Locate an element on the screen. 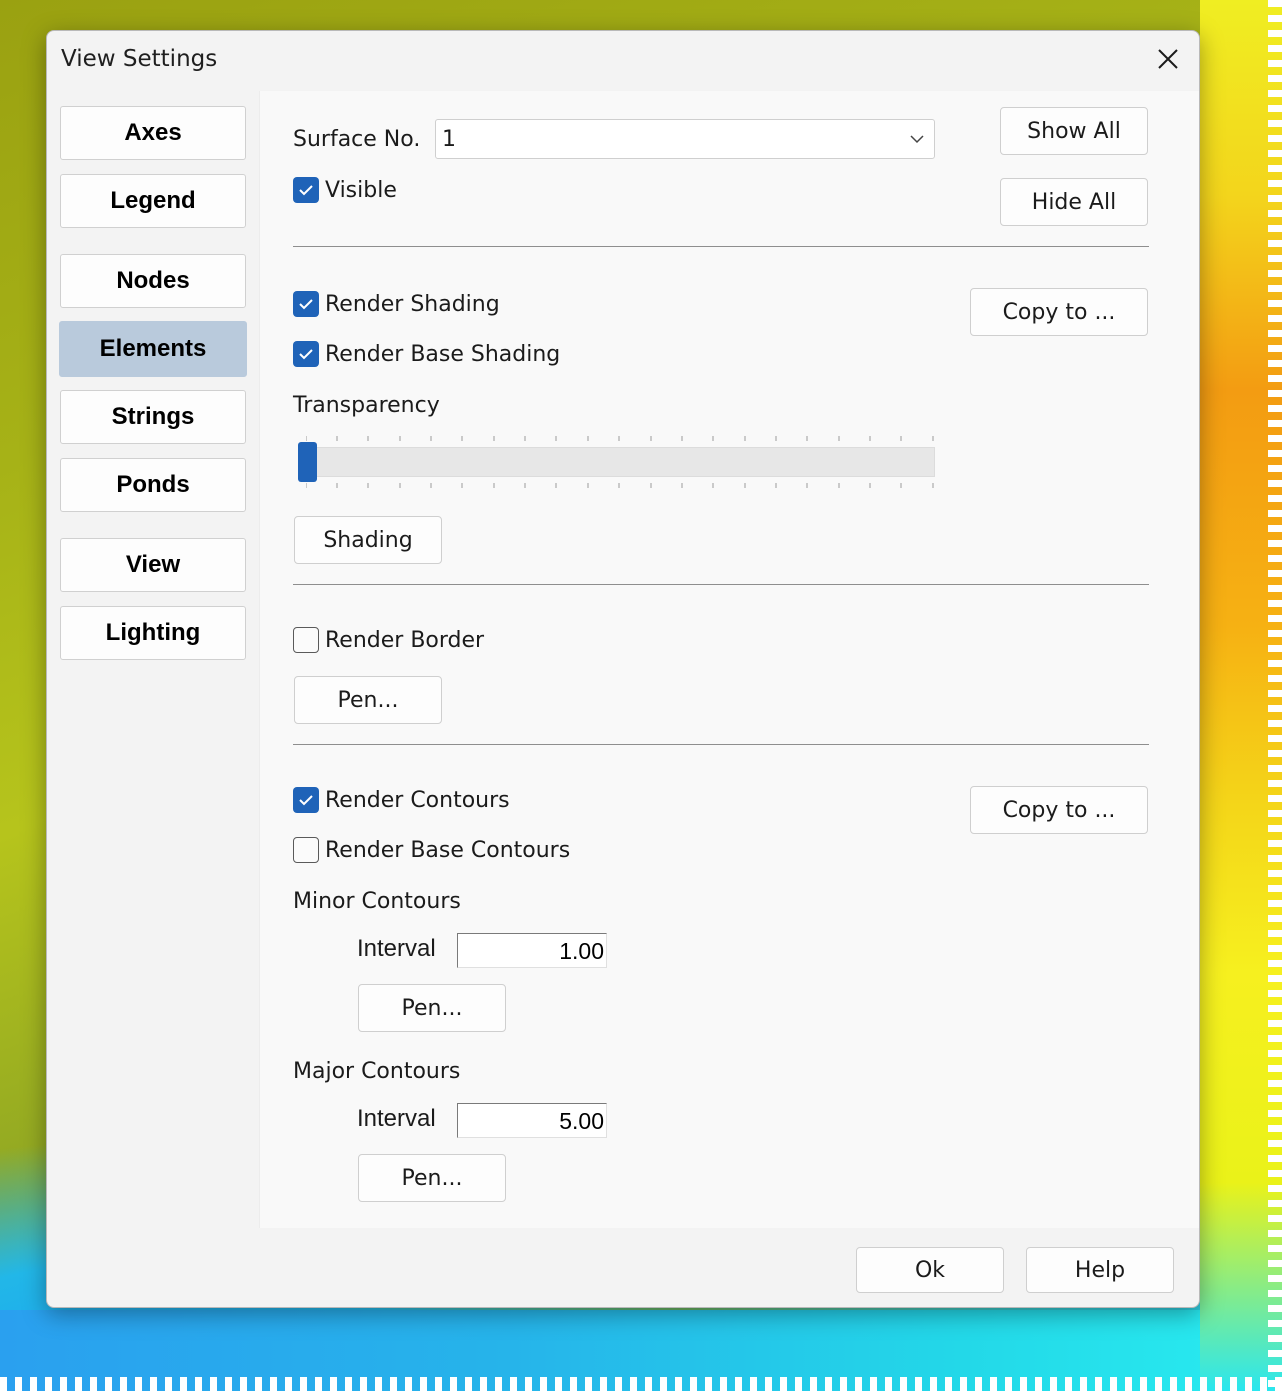 This screenshot has width=1282, height=1391. close-button is located at coordinates (1168, 59).